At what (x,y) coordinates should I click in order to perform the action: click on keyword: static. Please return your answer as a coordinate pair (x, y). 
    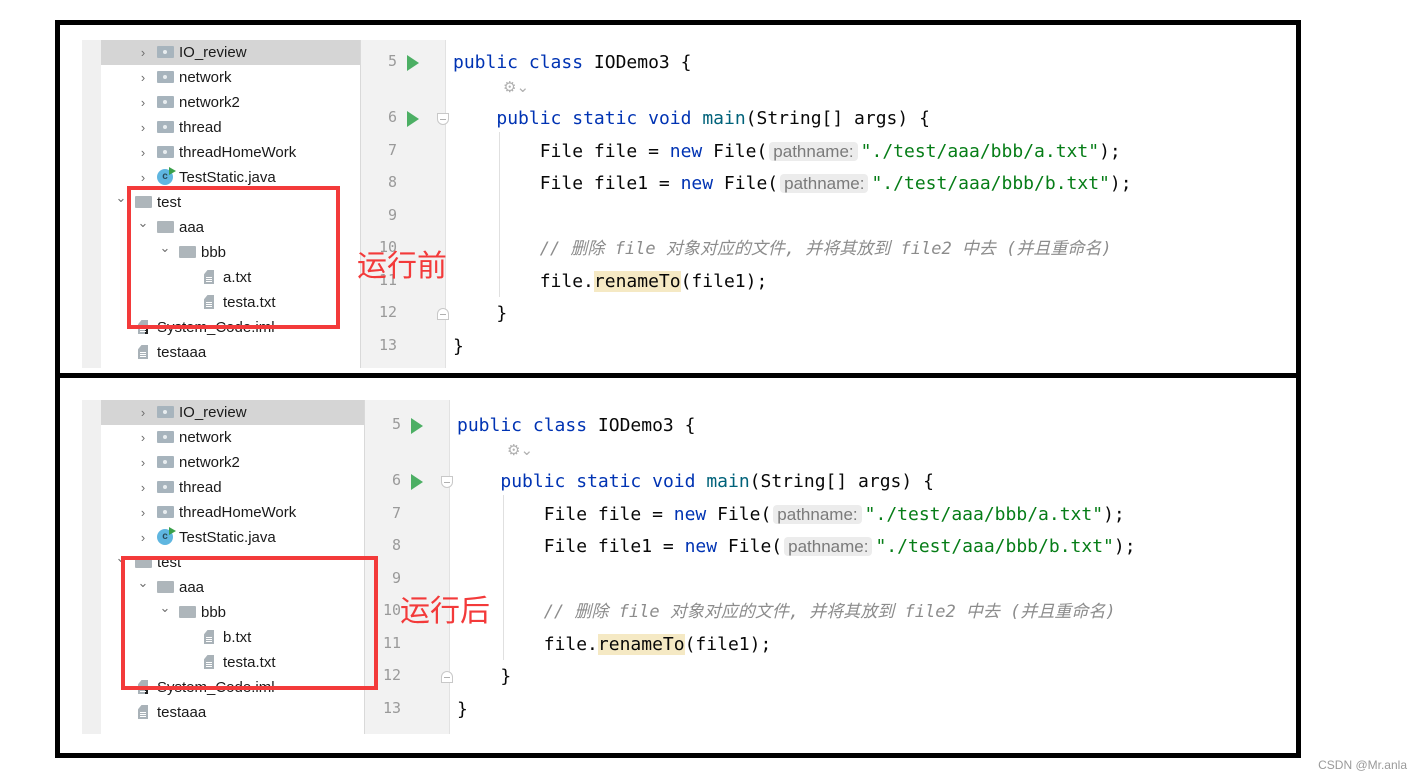
    Looking at the image, I should click on (609, 481).